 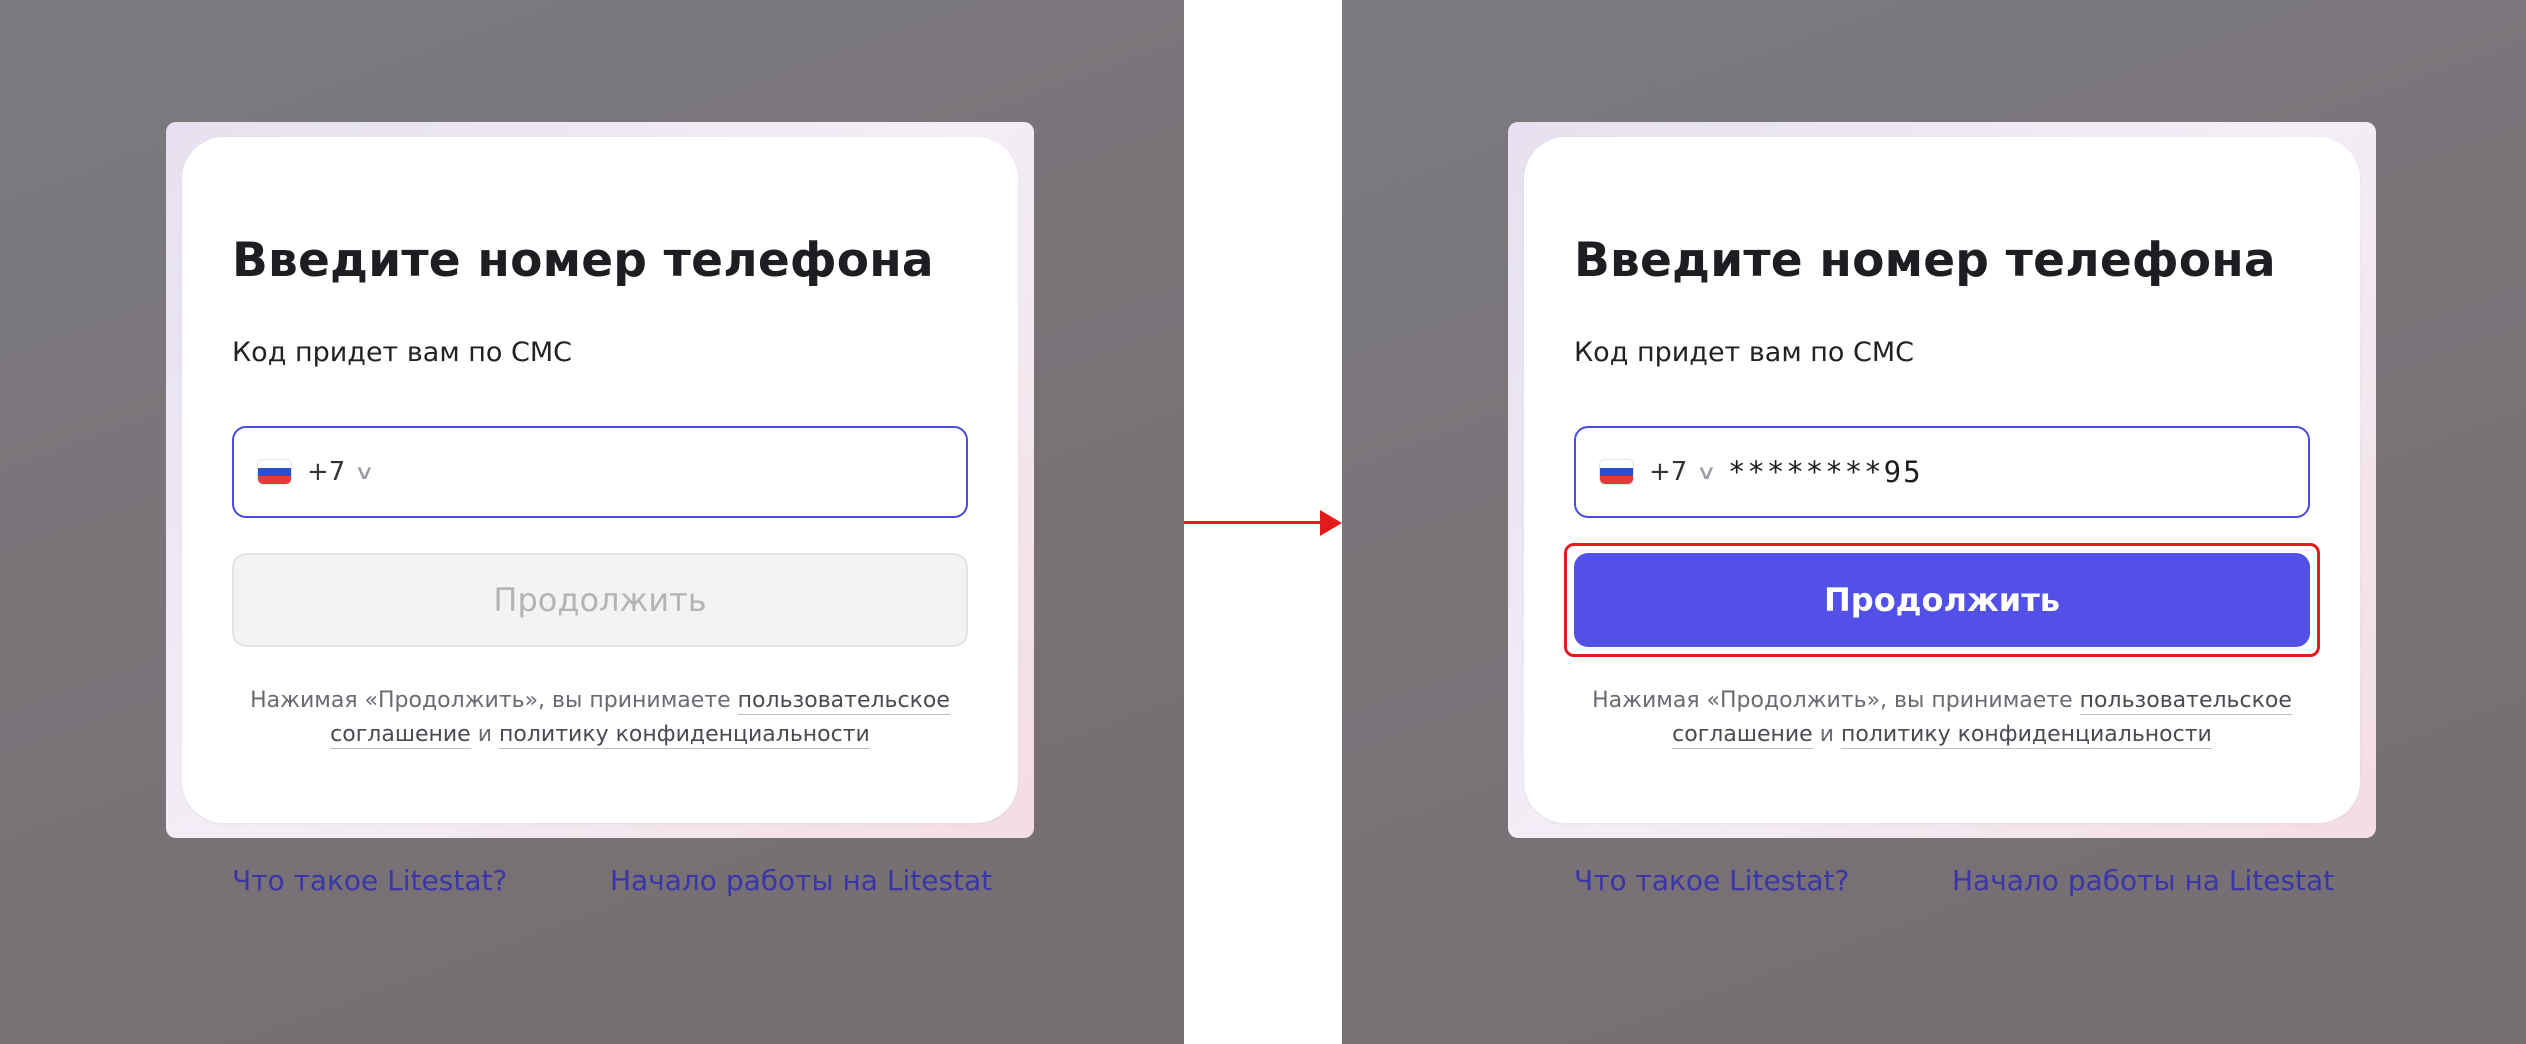 I want to click on arrow-right-icon, so click(x=1331, y=523).